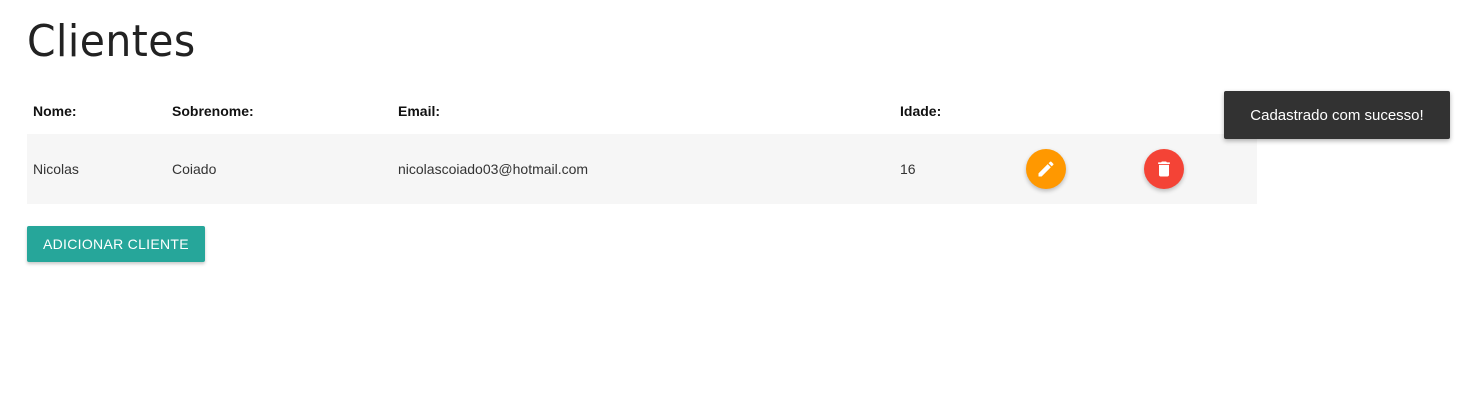 This screenshot has height=419, width=1468. What do you see at coordinates (419, 111) in the screenshot?
I see `header-email: Email:` at bounding box center [419, 111].